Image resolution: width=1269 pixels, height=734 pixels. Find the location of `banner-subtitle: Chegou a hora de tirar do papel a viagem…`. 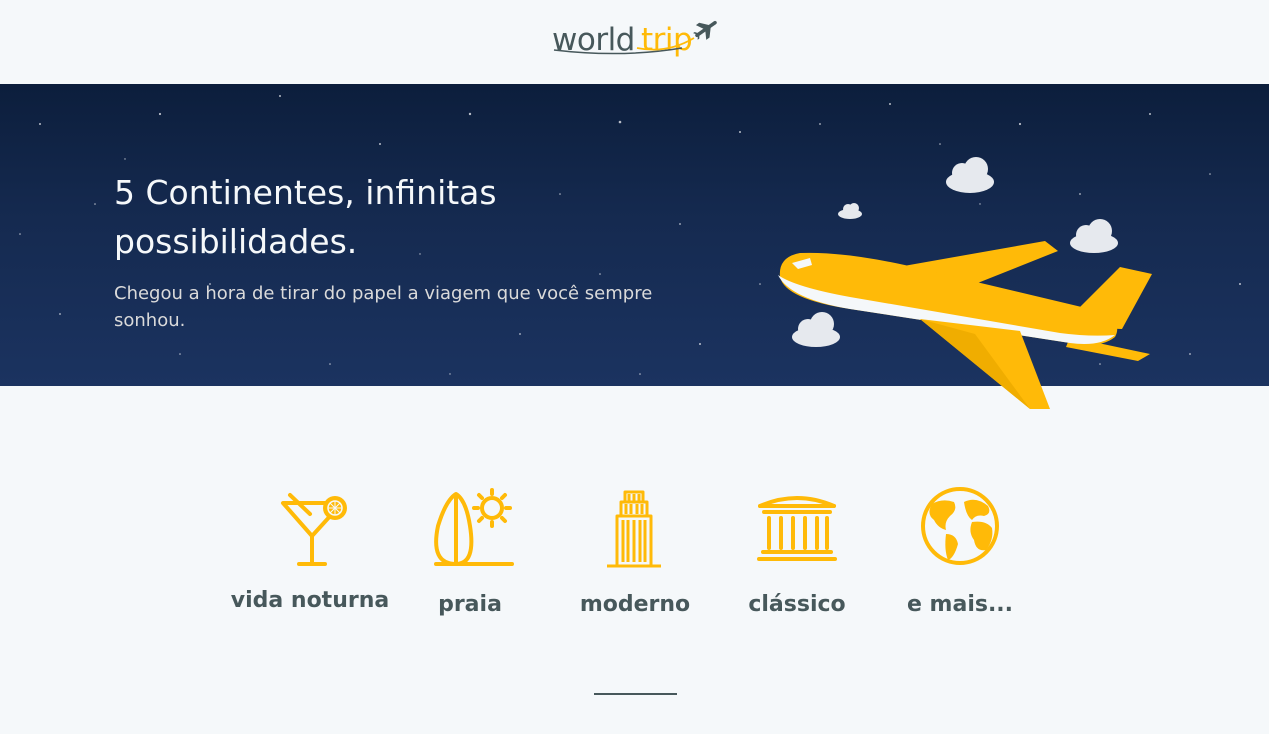

banner-subtitle: Chegou a hora de tirar do papel a viagem… is located at coordinates (383, 307).